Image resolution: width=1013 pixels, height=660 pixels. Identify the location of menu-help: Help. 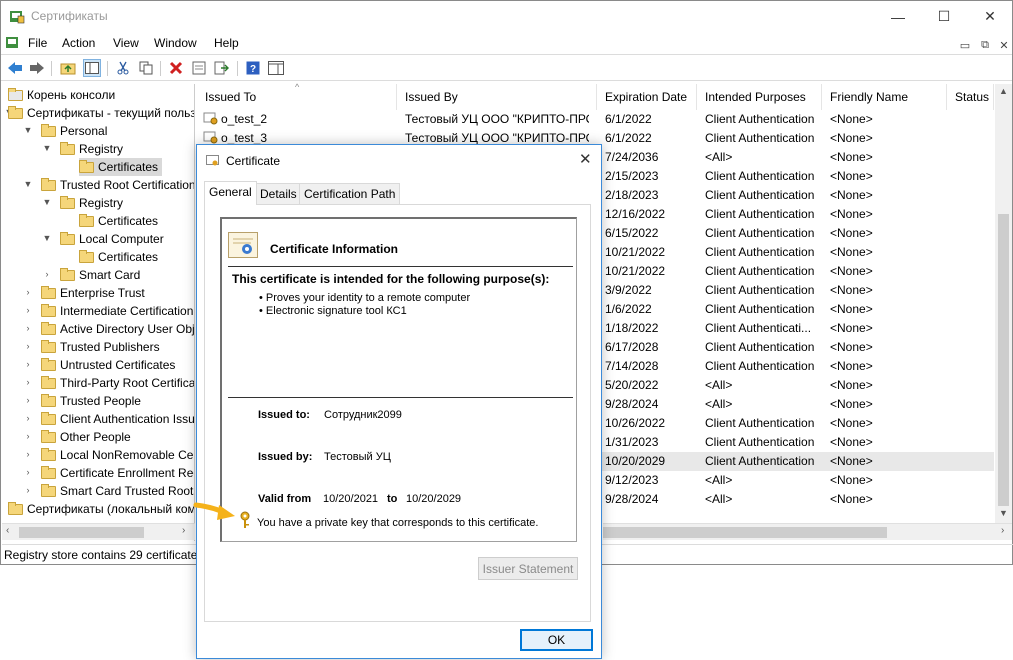
(226, 43).